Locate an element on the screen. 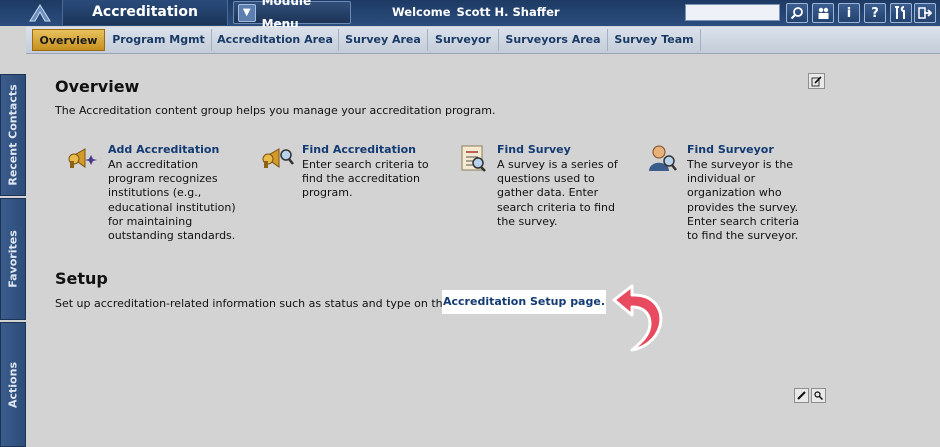 The height and width of the screenshot is (447, 940). tools-icon is located at coordinates (901, 13).